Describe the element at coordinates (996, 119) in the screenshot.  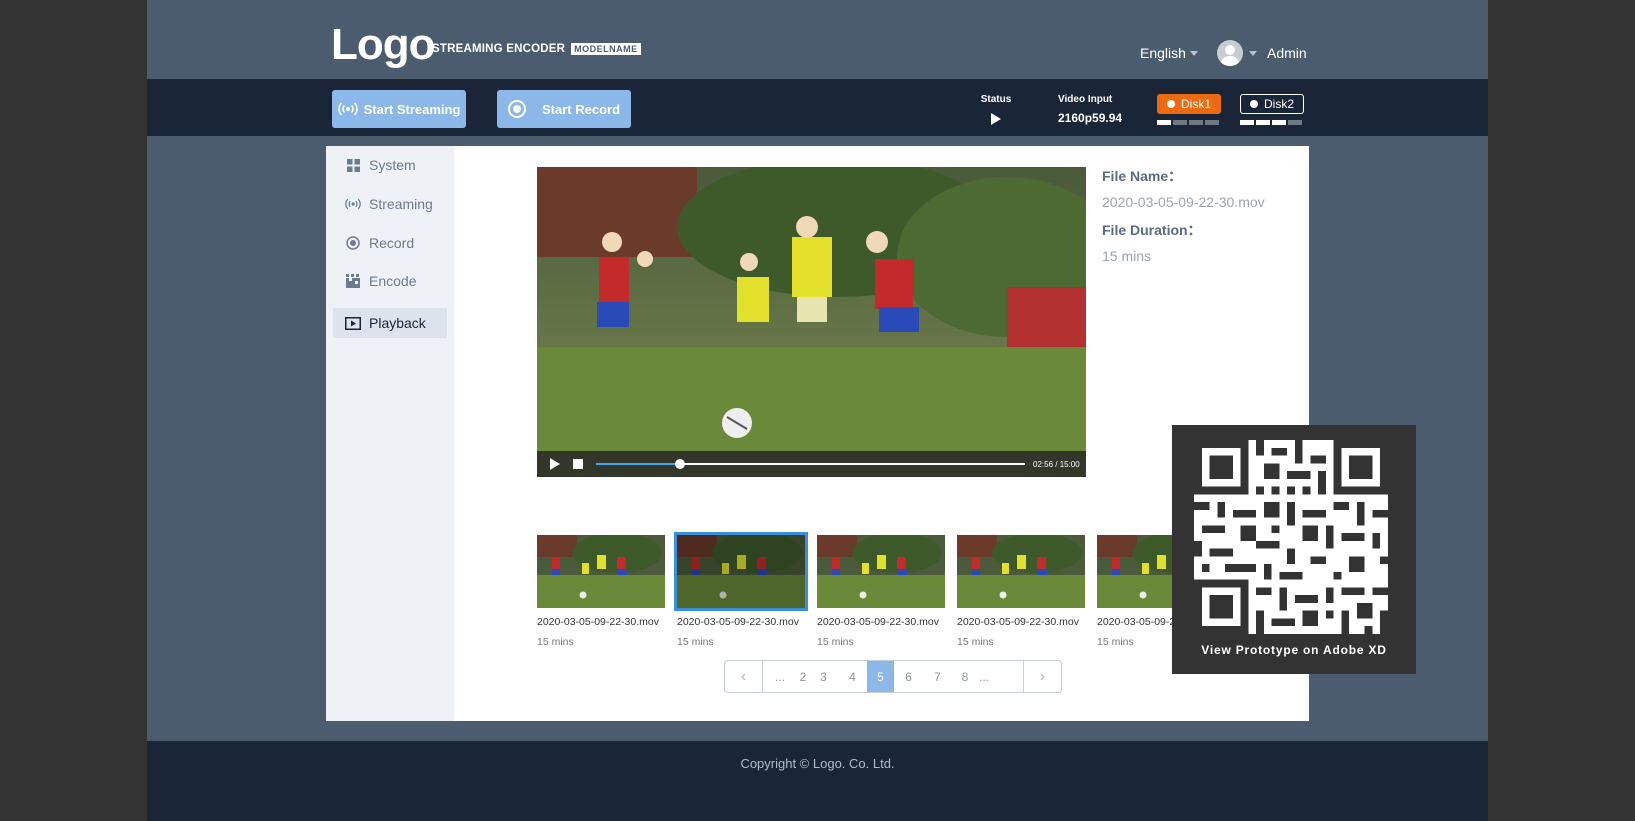
I see `play-icon` at that location.